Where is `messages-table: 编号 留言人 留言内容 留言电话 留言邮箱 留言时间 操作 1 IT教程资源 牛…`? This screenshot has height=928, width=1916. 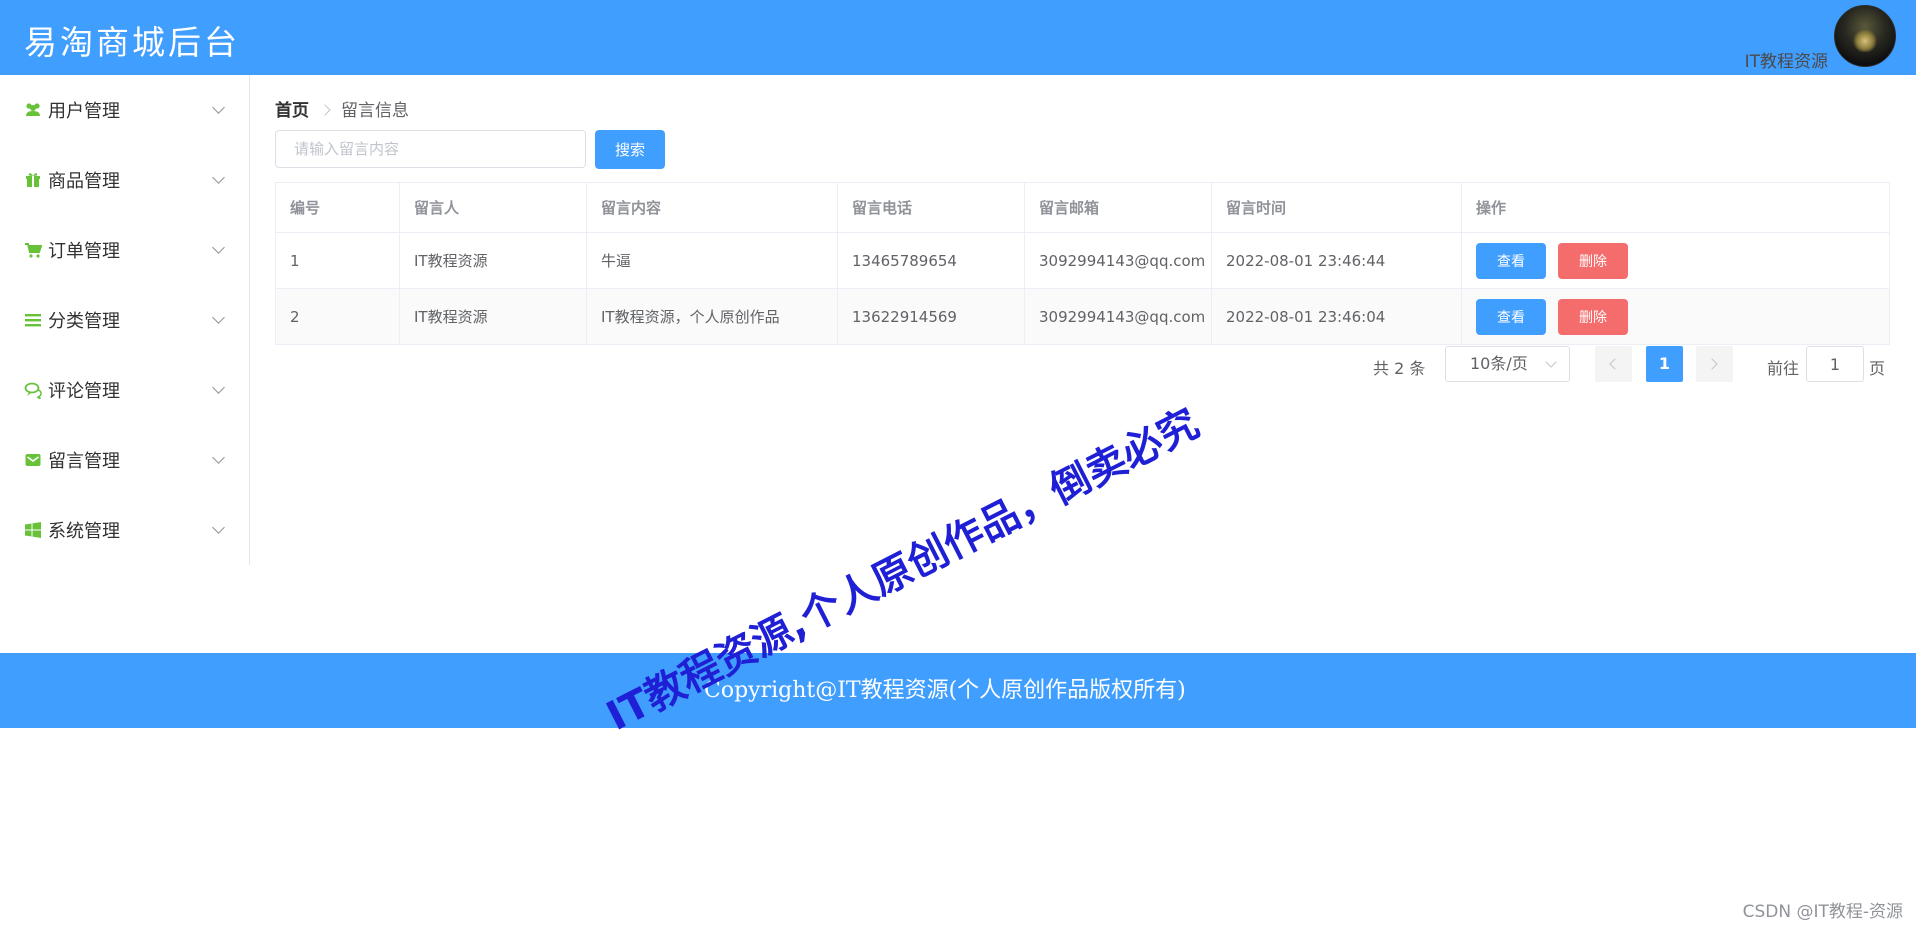 messages-table: 编号 留言人 留言内容 留言电话 留言邮箱 留言时间 操作 1 IT教程资源 牛… is located at coordinates (1082, 263).